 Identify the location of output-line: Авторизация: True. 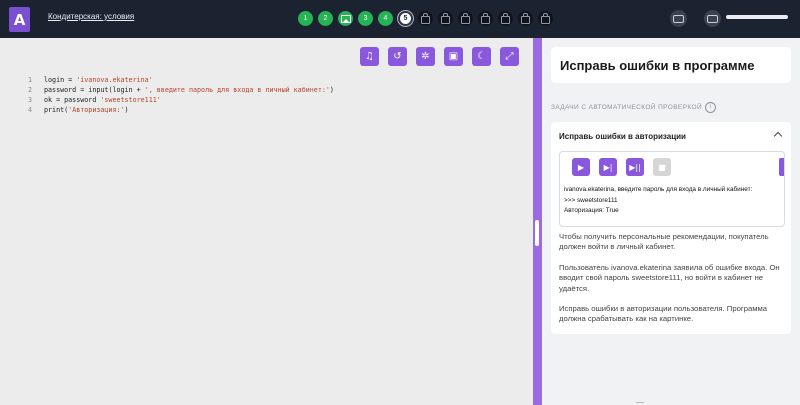
(591, 210).